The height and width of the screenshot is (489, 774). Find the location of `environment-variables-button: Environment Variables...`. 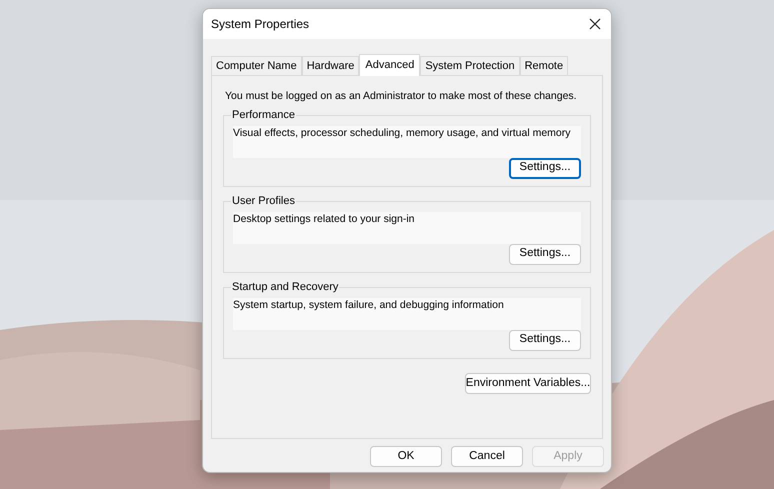

environment-variables-button: Environment Variables... is located at coordinates (528, 383).